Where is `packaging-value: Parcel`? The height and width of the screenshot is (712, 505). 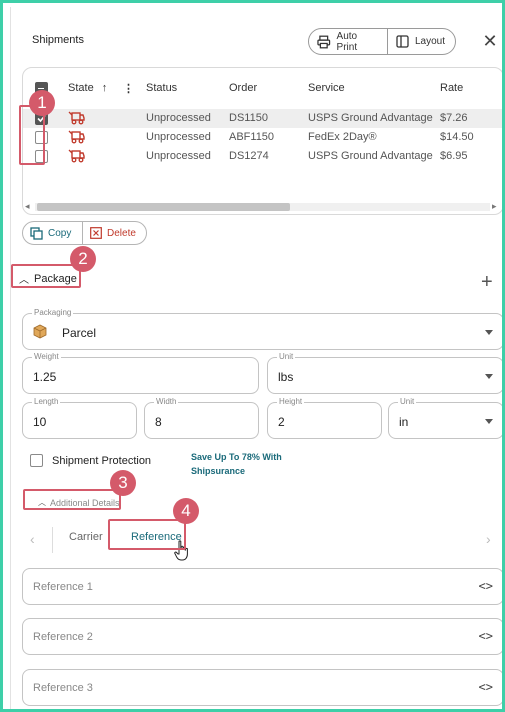
packaging-value: Parcel is located at coordinates (79, 333).